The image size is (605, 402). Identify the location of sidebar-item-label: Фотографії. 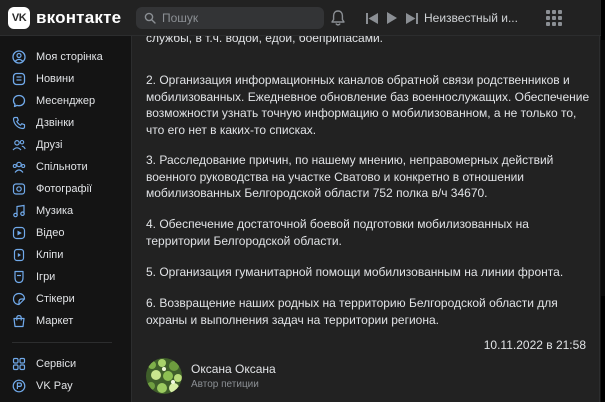
(64, 189).